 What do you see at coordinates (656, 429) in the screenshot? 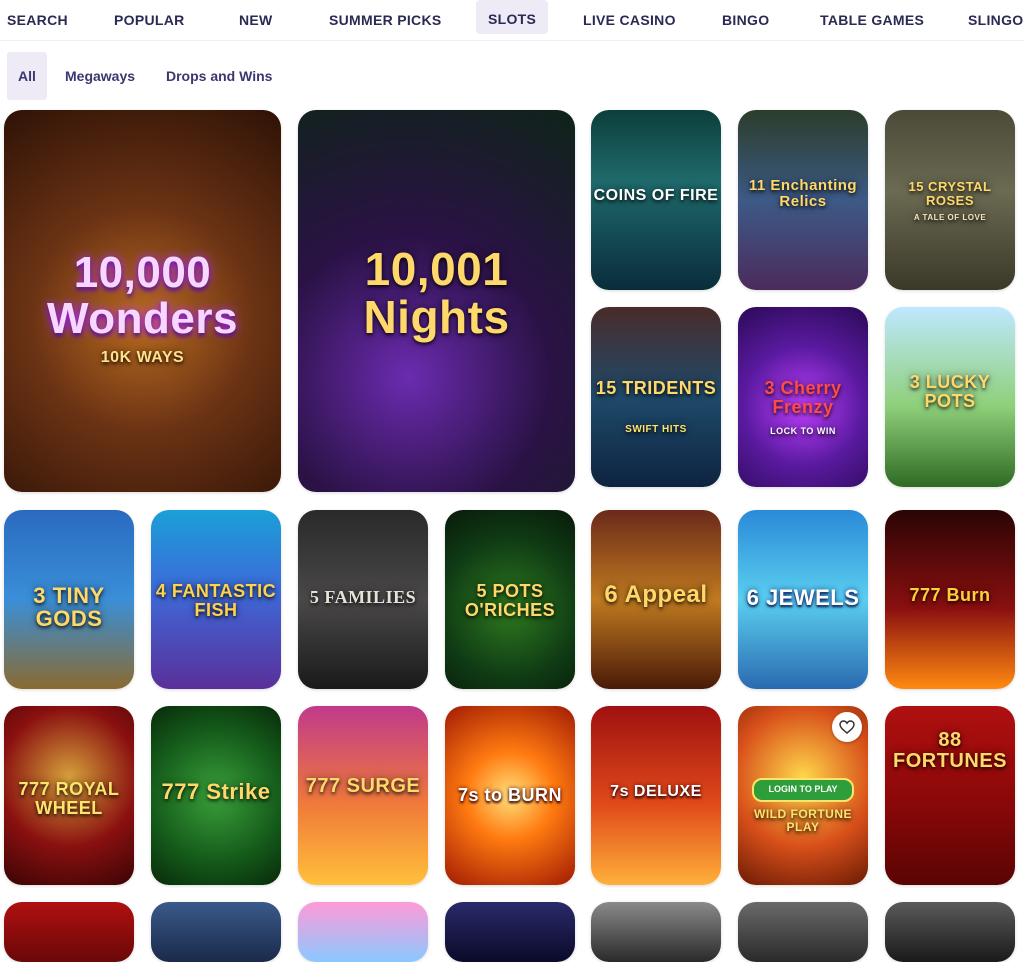
I see `game-subtitle: SWIFT HITS` at bounding box center [656, 429].